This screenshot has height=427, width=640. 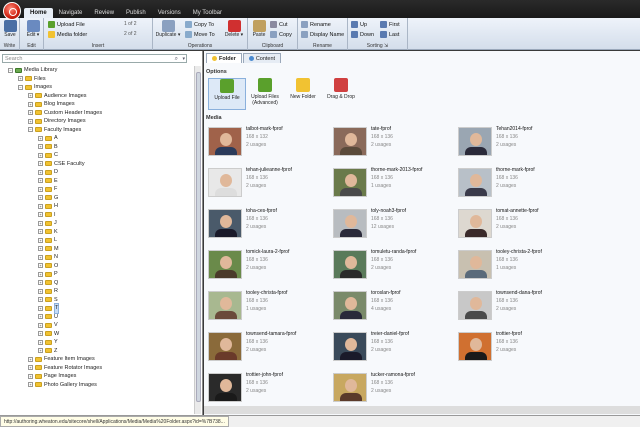 I want to click on tree-node: + N, so click(x=97, y=257).